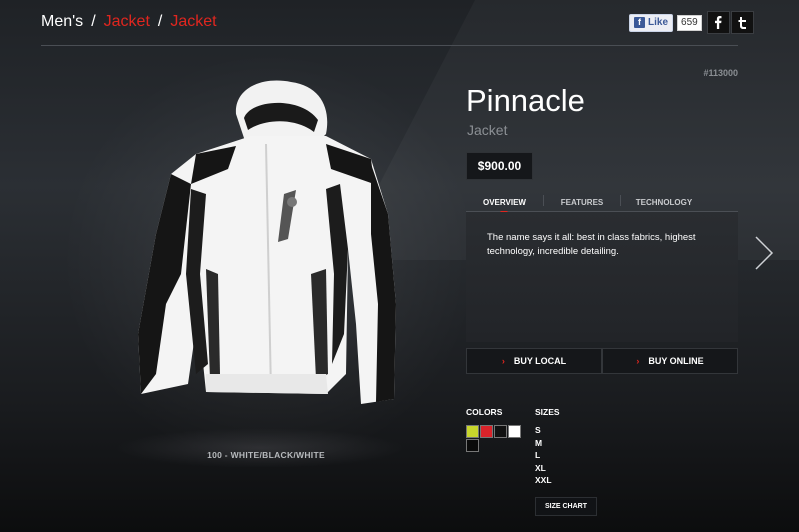 The height and width of the screenshot is (532, 799). Describe the element at coordinates (389, 45) in the screenshot. I see `header-divider` at that location.